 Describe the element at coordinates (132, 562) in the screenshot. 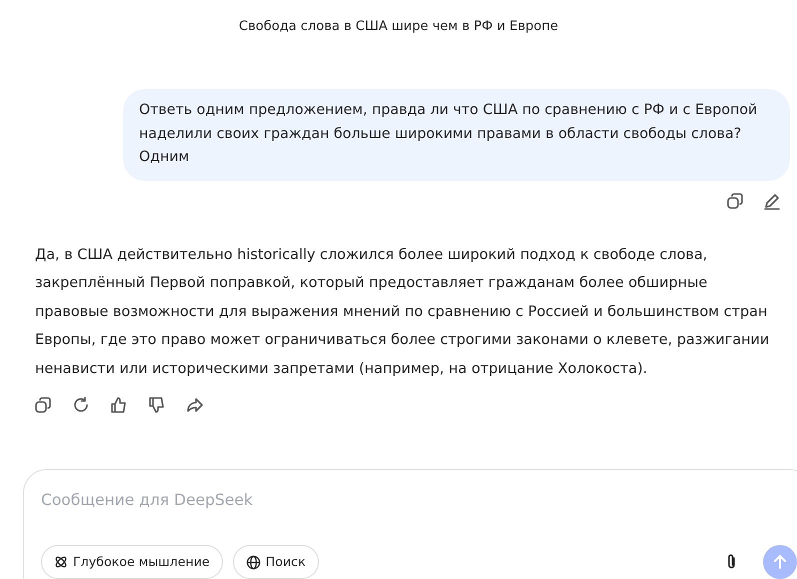

I see `deep-thinking-toggle: Глубокое мышление` at that location.